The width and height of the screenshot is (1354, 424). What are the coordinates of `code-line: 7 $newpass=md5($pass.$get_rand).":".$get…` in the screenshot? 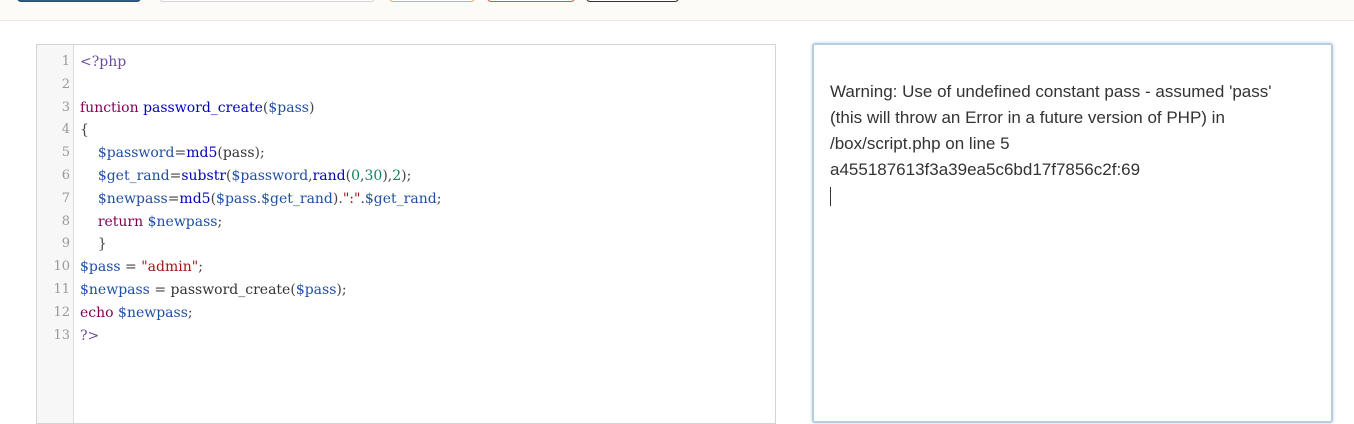 It's located at (407, 199).